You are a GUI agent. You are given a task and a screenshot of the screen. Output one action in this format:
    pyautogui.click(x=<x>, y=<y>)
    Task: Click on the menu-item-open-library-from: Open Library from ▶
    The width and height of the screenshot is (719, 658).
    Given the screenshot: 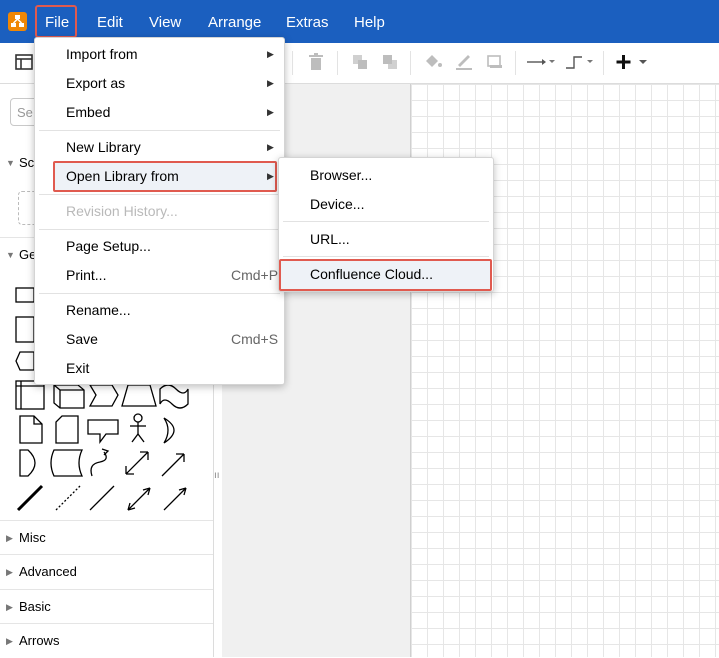 What is the action you would take?
    pyautogui.click(x=159, y=176)
    